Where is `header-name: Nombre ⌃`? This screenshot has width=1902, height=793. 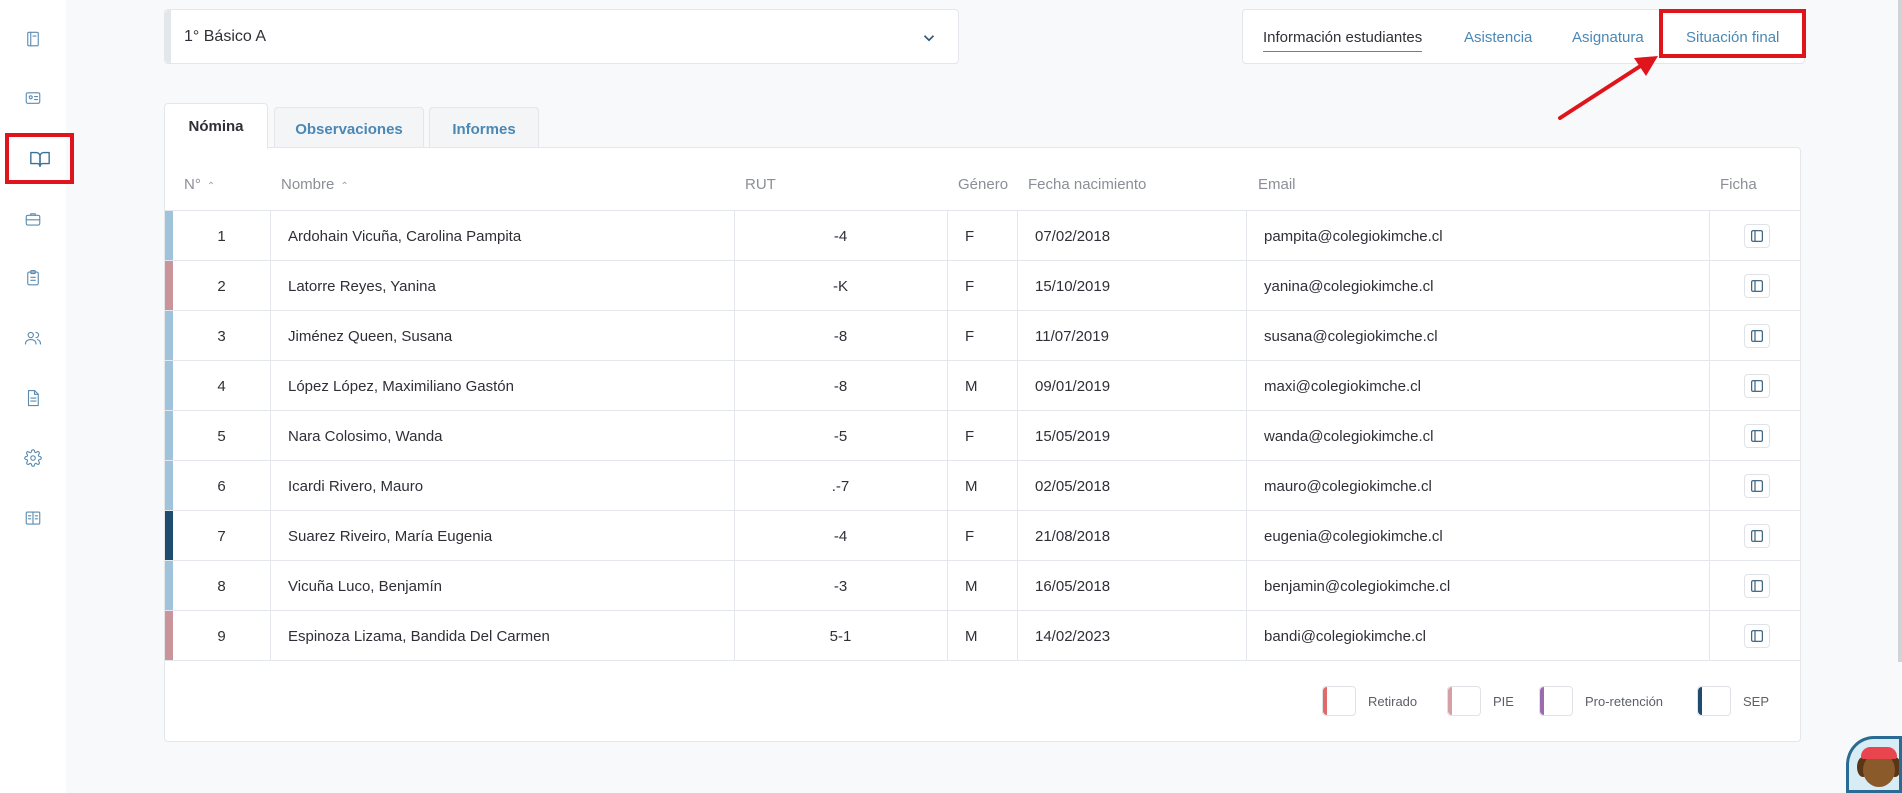
header-name: Nombre ⌃ is located at coordinates (315, 184).